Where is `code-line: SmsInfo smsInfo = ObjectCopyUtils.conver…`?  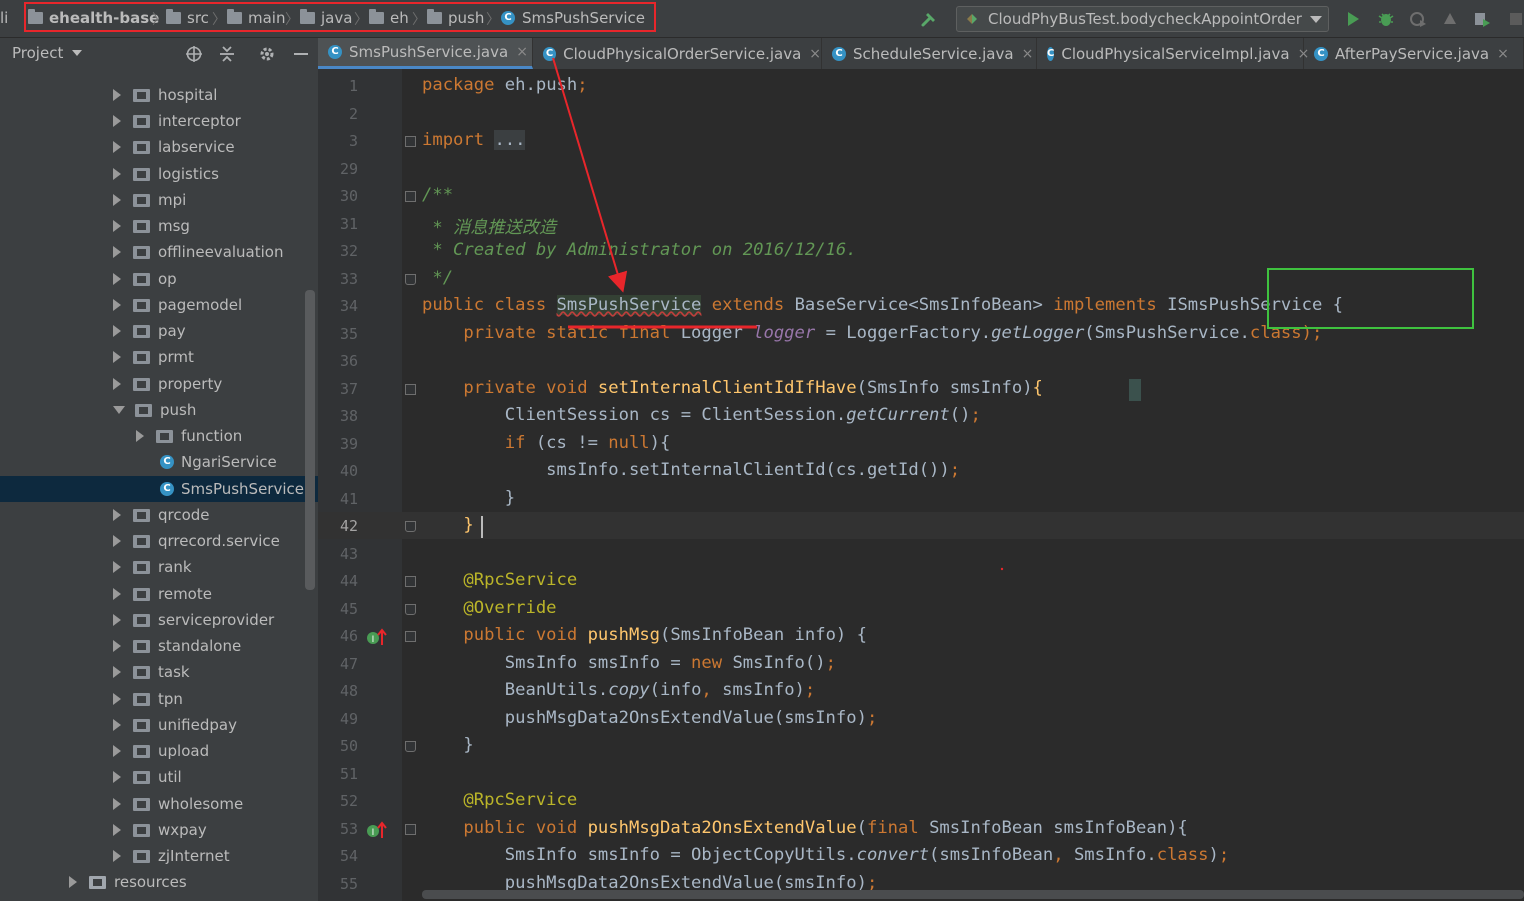
code-line: SmsInfo smsInfo = ObjectCopyUtils.conver… is located at coordinates (825, 855).